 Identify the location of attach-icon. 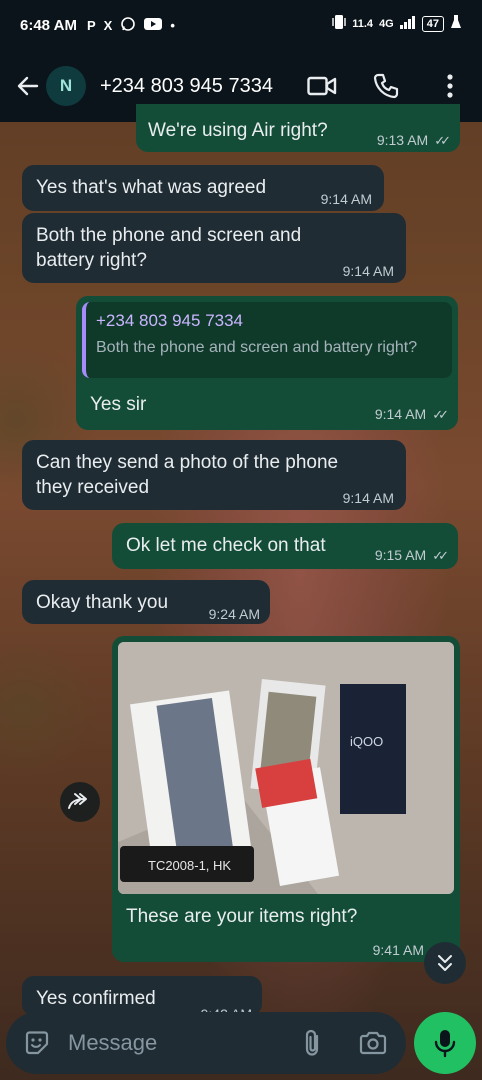
(312, 1042).